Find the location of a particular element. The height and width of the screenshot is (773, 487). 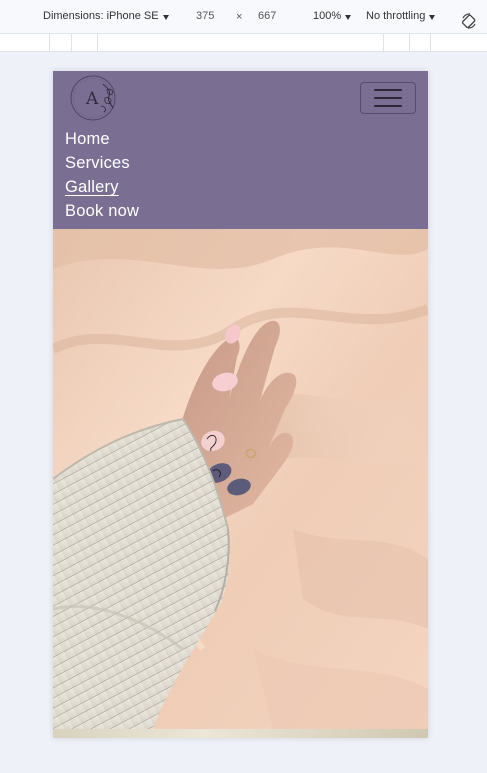

zoom-select: 100% is located at coordinates (332, 16).